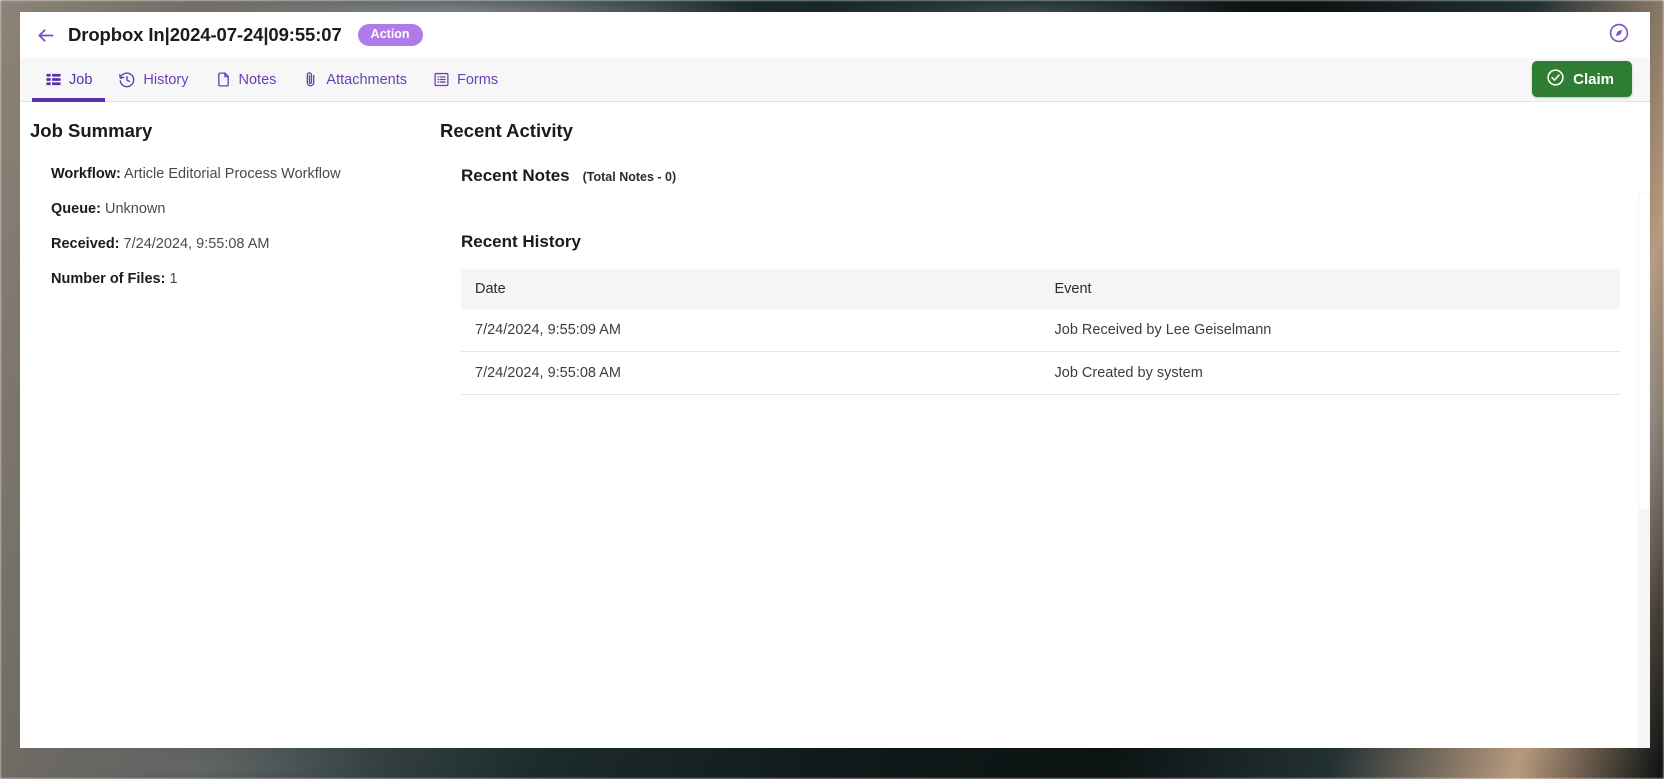 The image size is (1664, 779). Describe the element at coordinates (173, 279) in the screenshot. I see `summary-value-number-of-files: 1` at that location.